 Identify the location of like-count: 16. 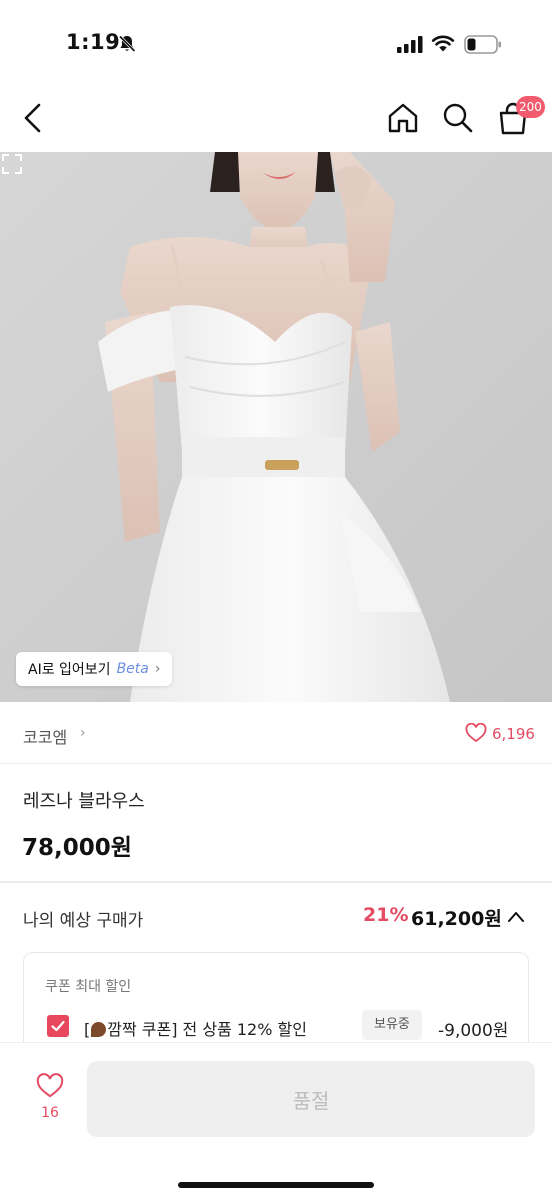
(50, 1113).